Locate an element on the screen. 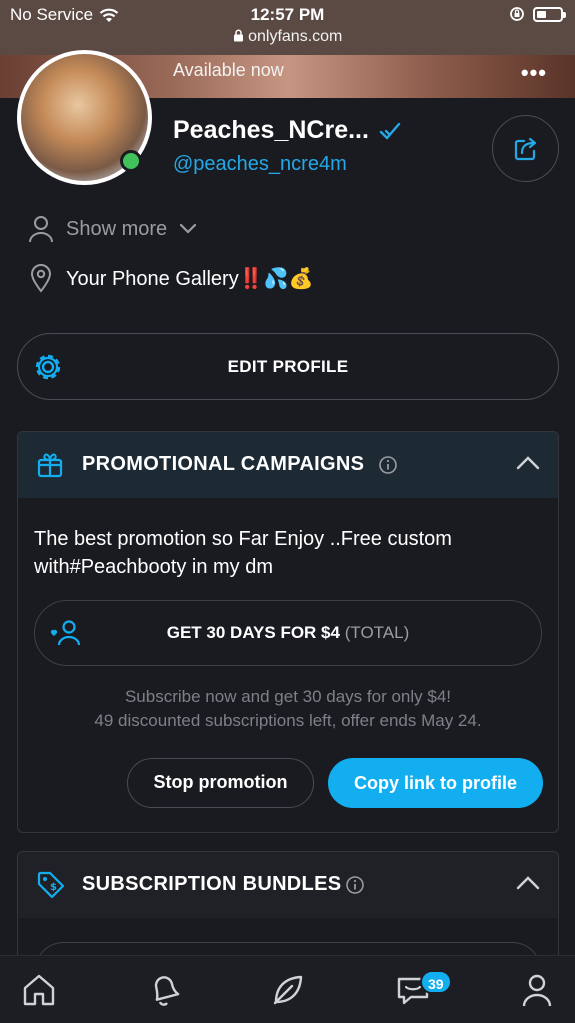  browser-status-bar: No Service 12:57 PM onlyfans.com is located at coordinates (287, 27).